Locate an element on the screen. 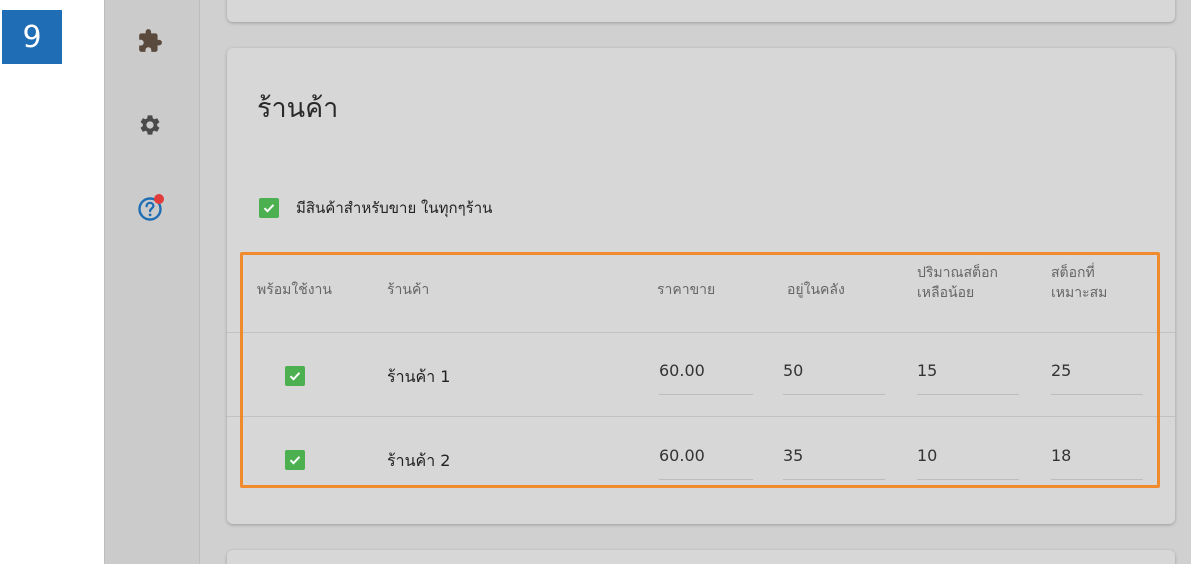  row-in-stock-input: 35 is located at coordinates (793, 455).